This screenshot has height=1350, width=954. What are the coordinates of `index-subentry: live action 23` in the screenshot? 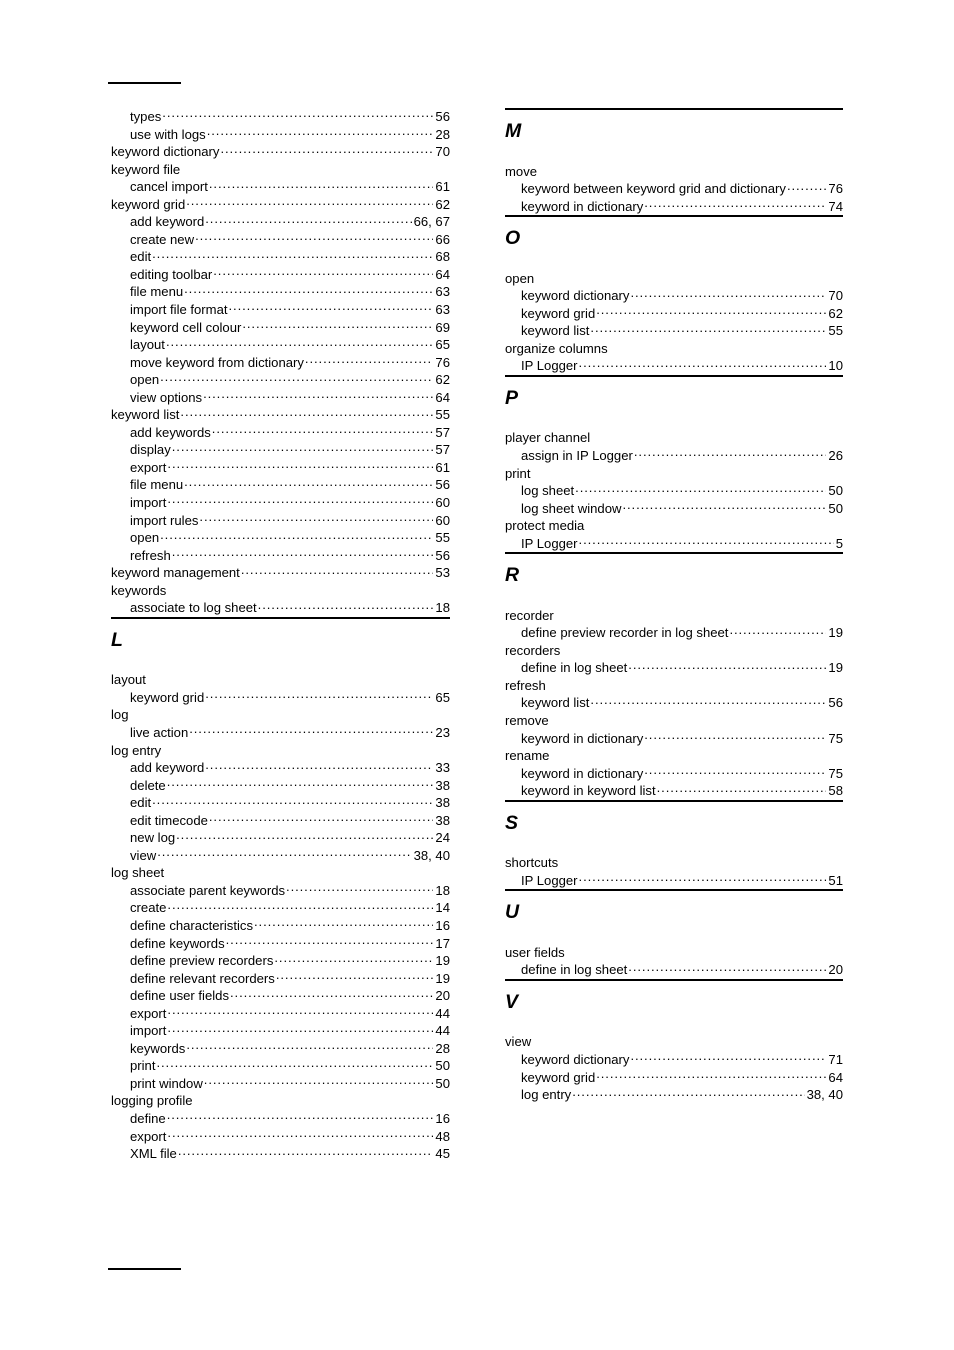 It's located at (280, 733).